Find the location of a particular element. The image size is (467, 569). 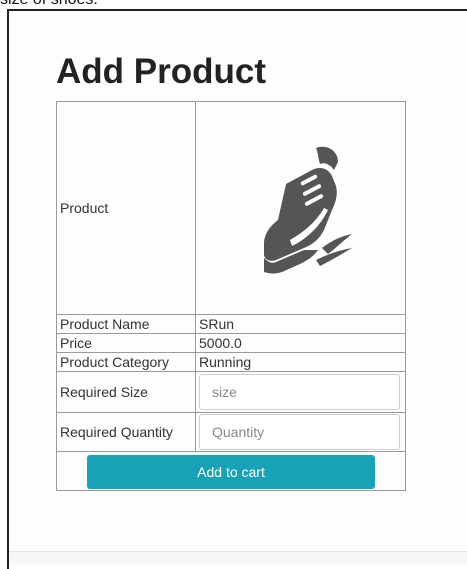

add-to-cart-button: Add to cart is located at coordinates (231, 472).